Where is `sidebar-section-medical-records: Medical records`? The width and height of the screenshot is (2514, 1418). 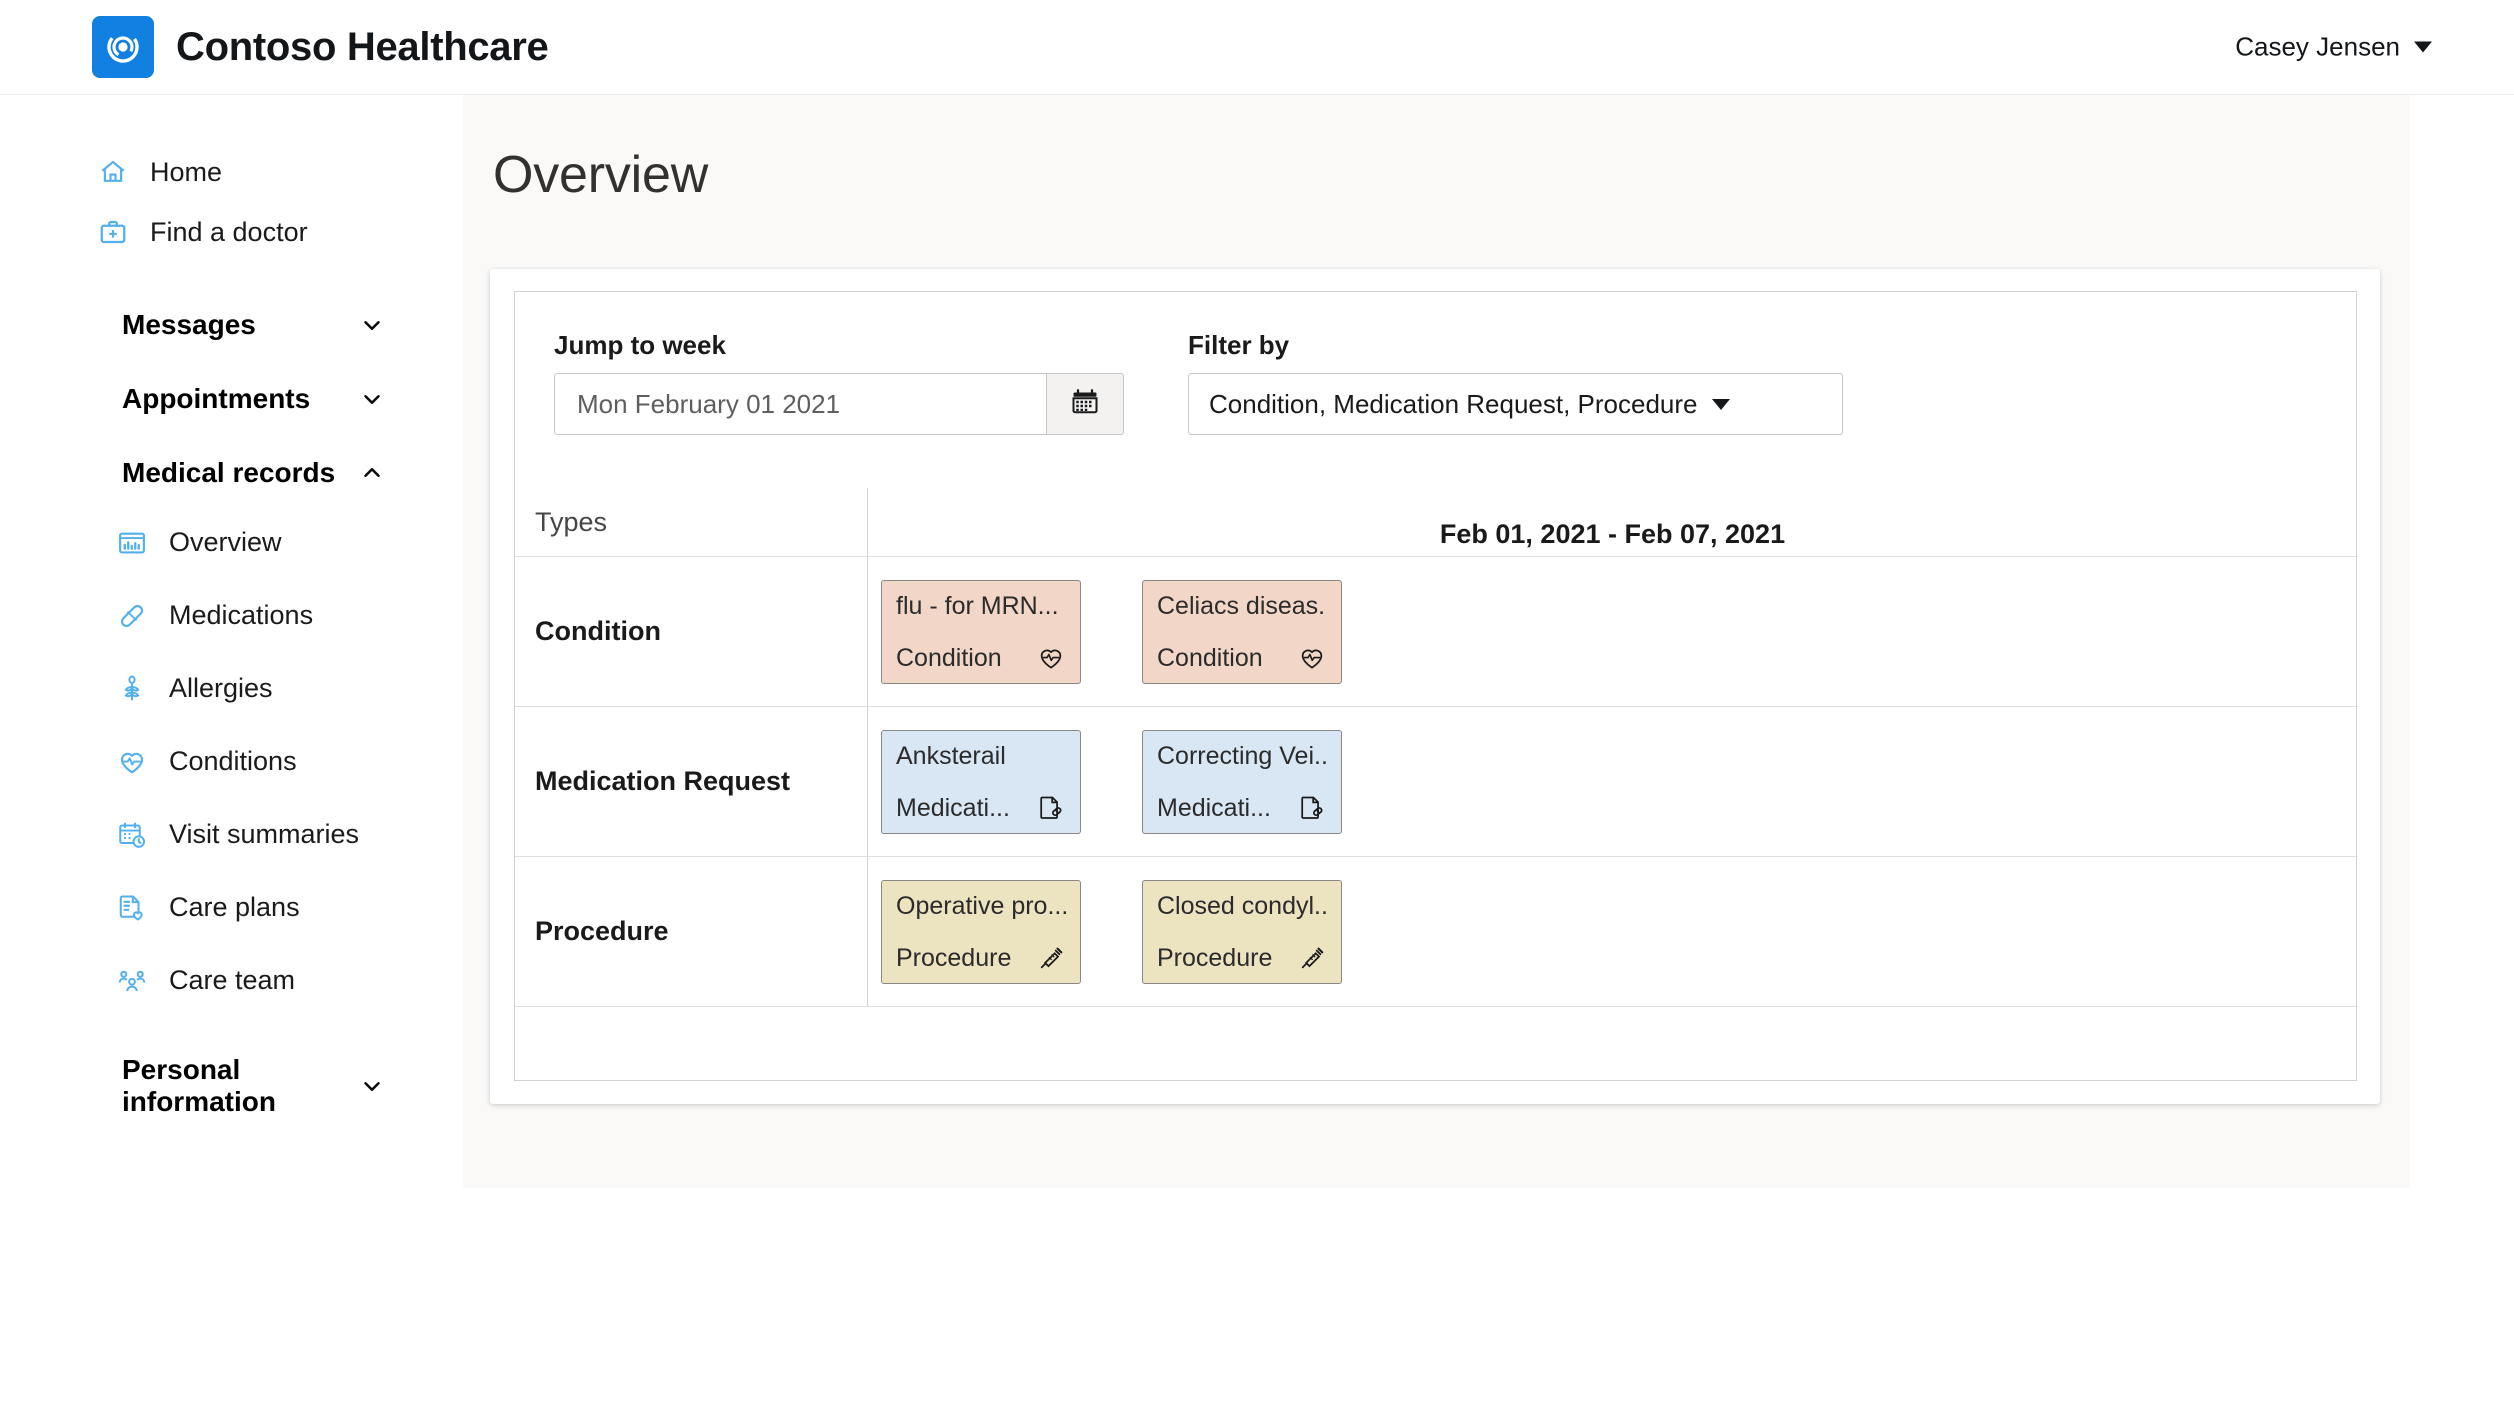
sidebar-section-medical-records: Medical records is located at coordinates (231, 473).